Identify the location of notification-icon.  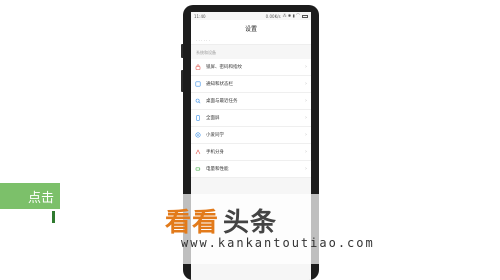
(198, 84).